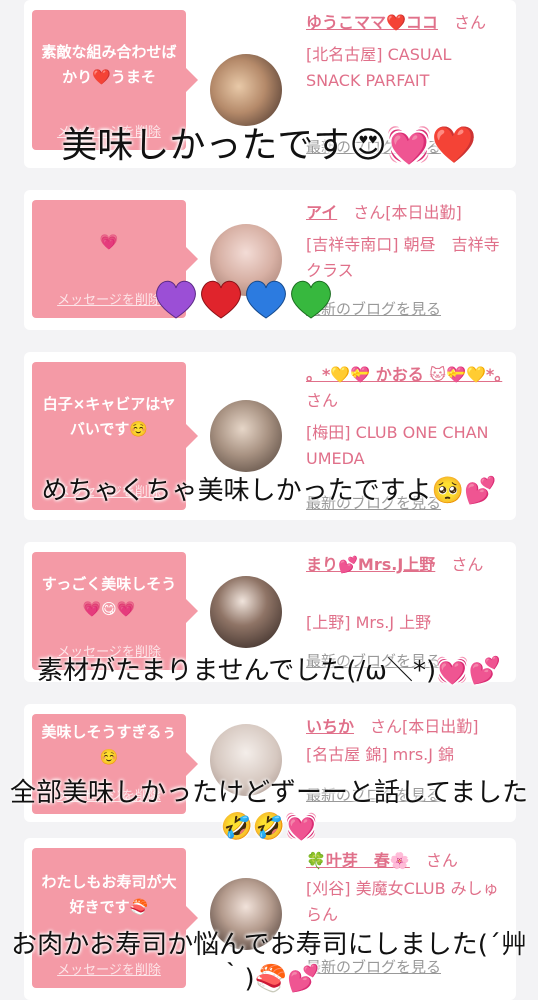 This screenshot has width=538, height=1000. What do you see at coordinates (397, 445) in the screenshot?
I see `location-text: [梅田] CLUB ONE CHAN UMEDA` at bounding box center [397, 445].